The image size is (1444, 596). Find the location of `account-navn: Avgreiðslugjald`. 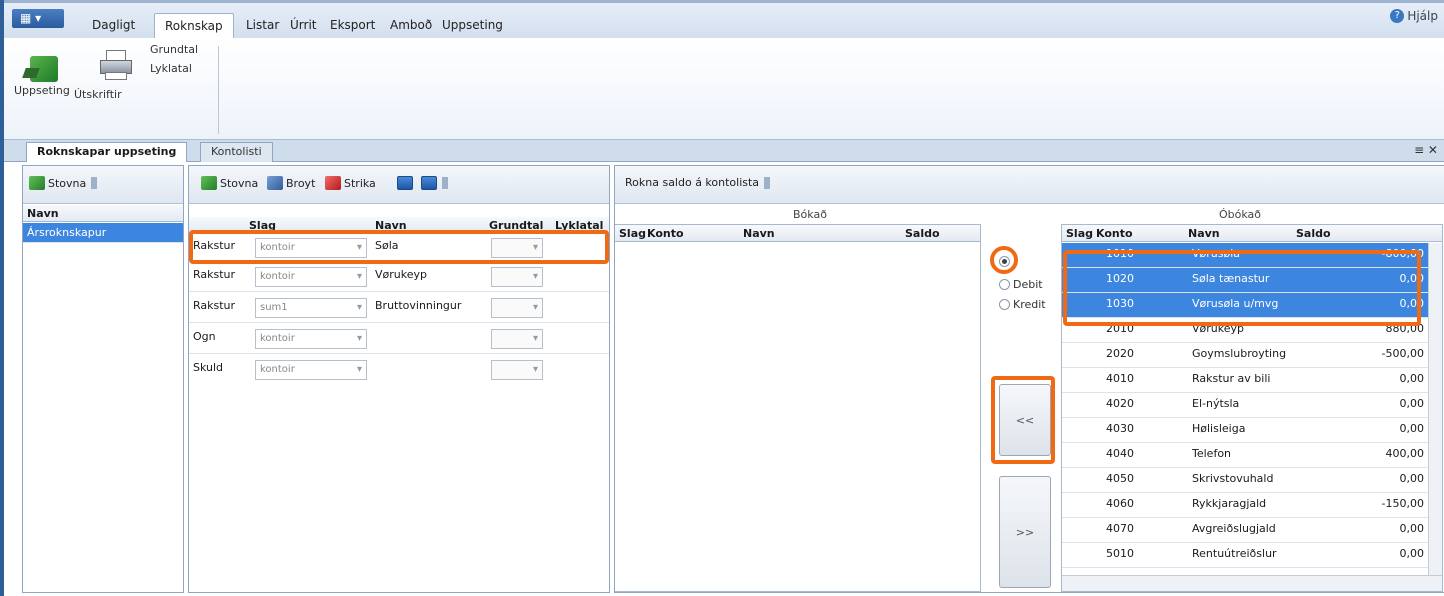

account-navn: Avgreiðslugjald is located at coordinates (1234, 528).